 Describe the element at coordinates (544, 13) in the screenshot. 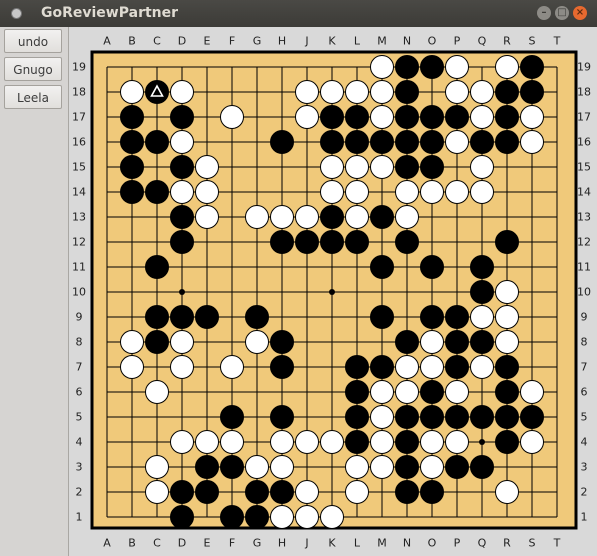

I see `minimize-button: –` at that location.